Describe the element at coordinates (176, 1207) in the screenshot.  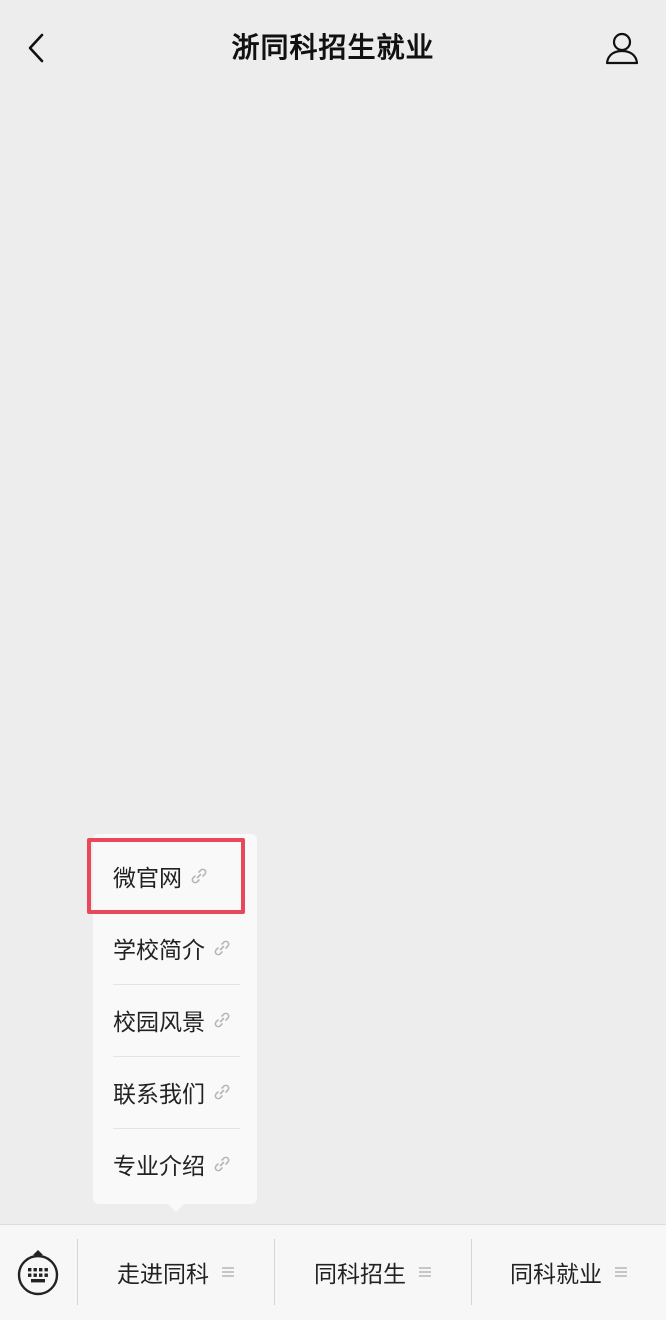
I see `submenu-caret` at that location.